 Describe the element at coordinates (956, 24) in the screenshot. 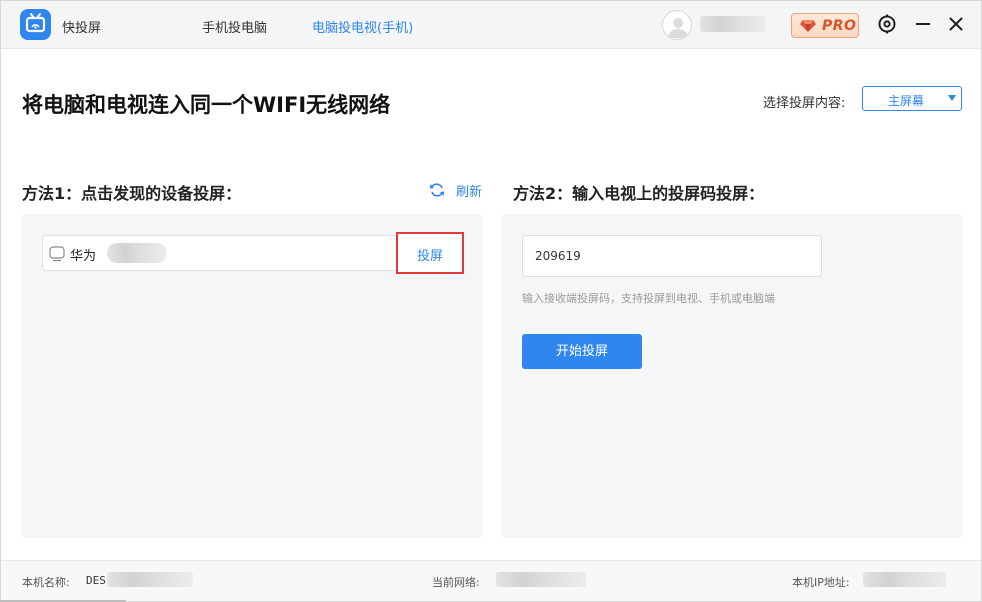

I see `close-icon` at that location.